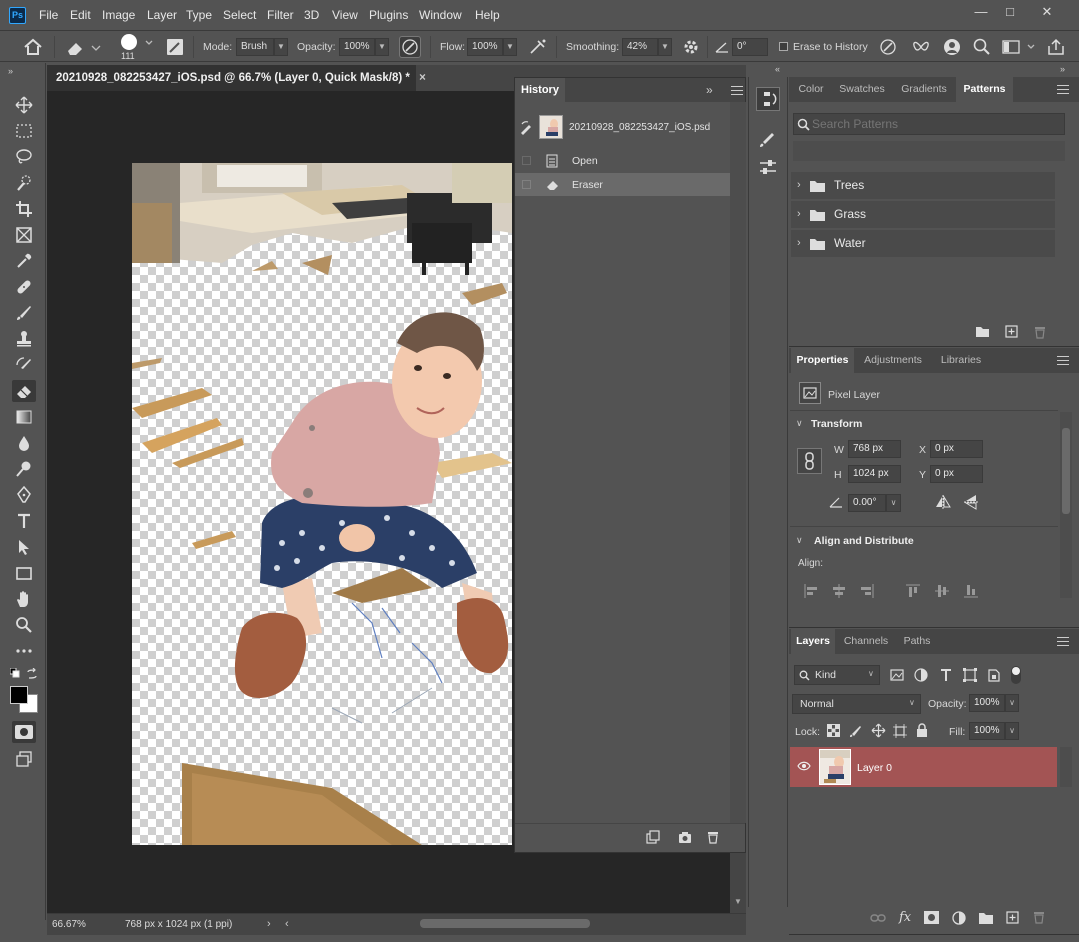 The width and height of the screenshot is (1079, 942). Describe the element at coordinates (942, 591) in the screenshot. I see `align-vertical-center-icon` at that location.